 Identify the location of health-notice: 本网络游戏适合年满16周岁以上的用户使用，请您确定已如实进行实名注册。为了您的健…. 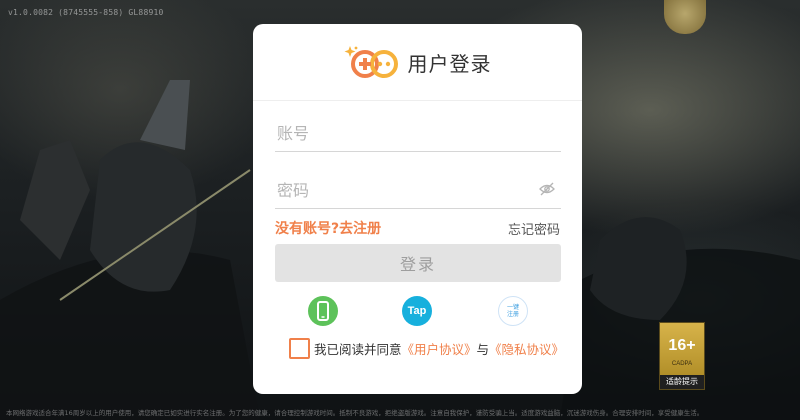
(355, 413).